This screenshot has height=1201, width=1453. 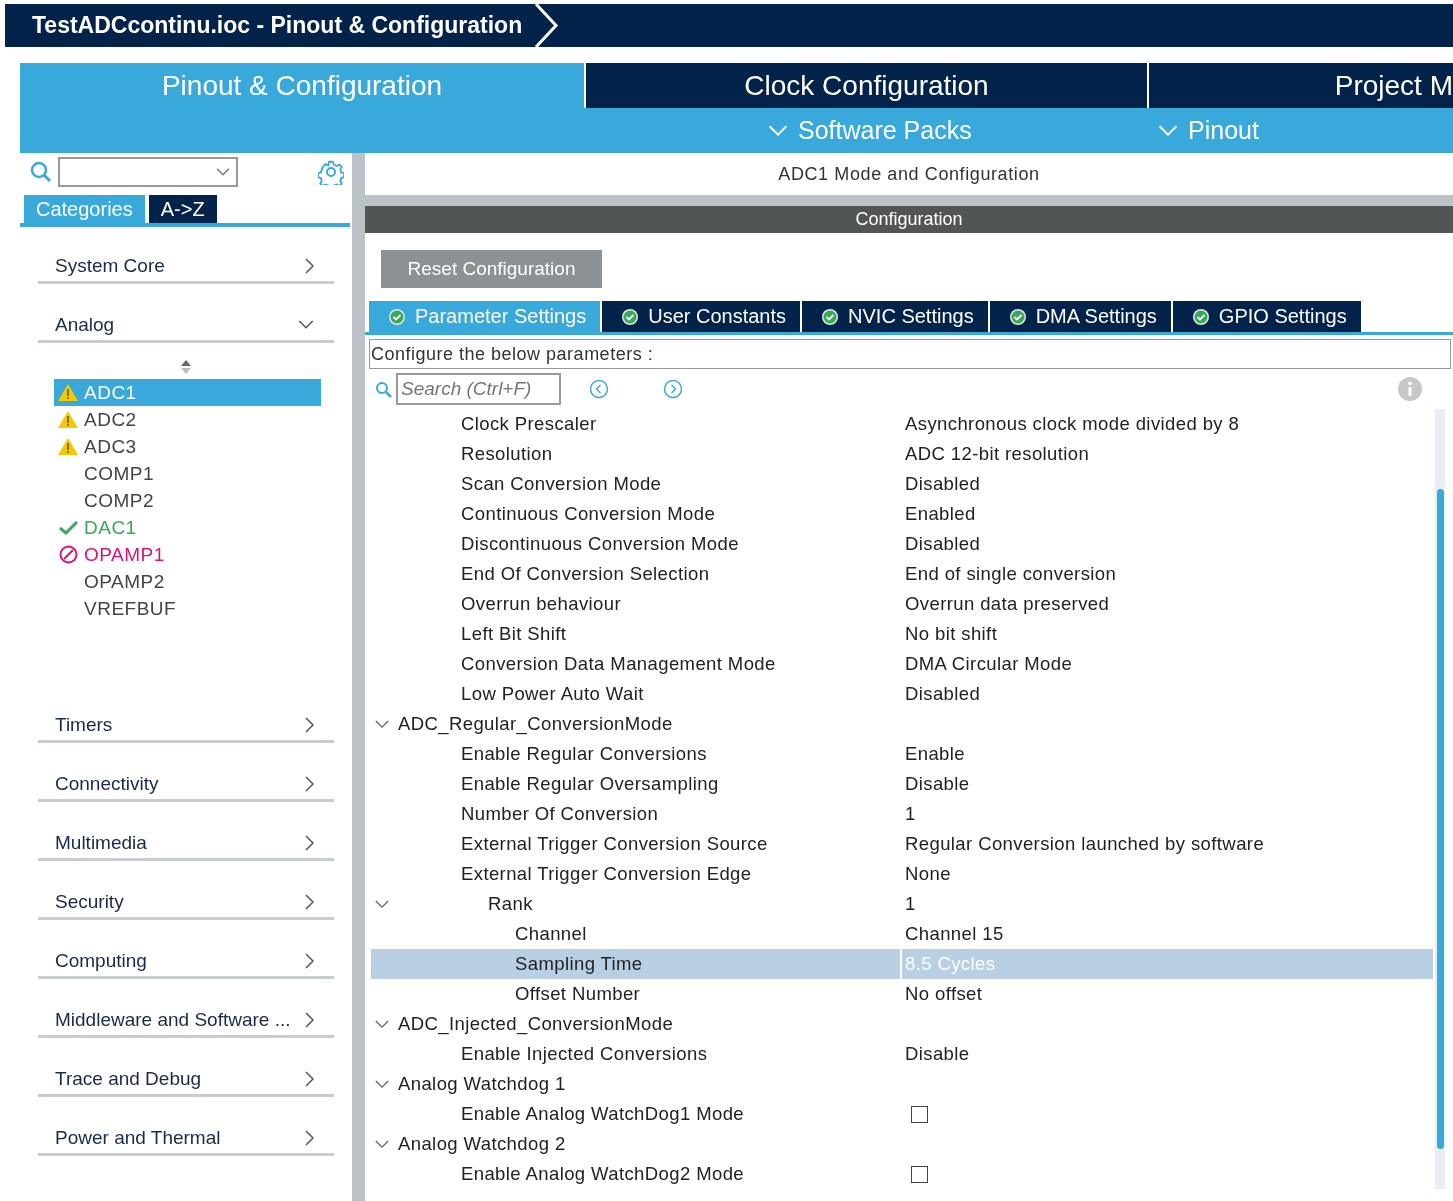 What do you see at coordinates (902, 784) in the screenshot?
I see `parameter-row: Enable Regular Oversampling Disable` at bounding box center [902, 784].